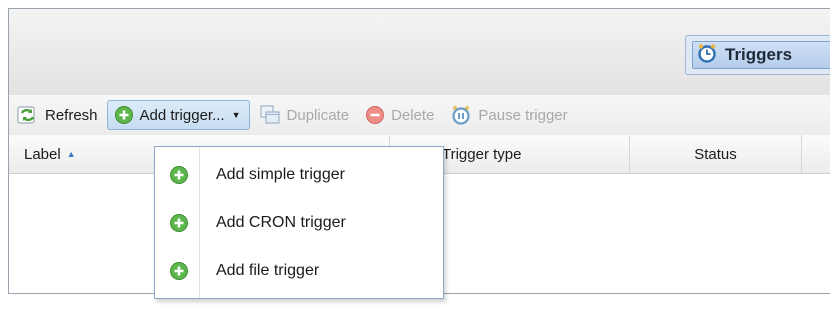 The image size is (830, 320). I want to click on tab-triggers: Triggers, so click(757, 55).